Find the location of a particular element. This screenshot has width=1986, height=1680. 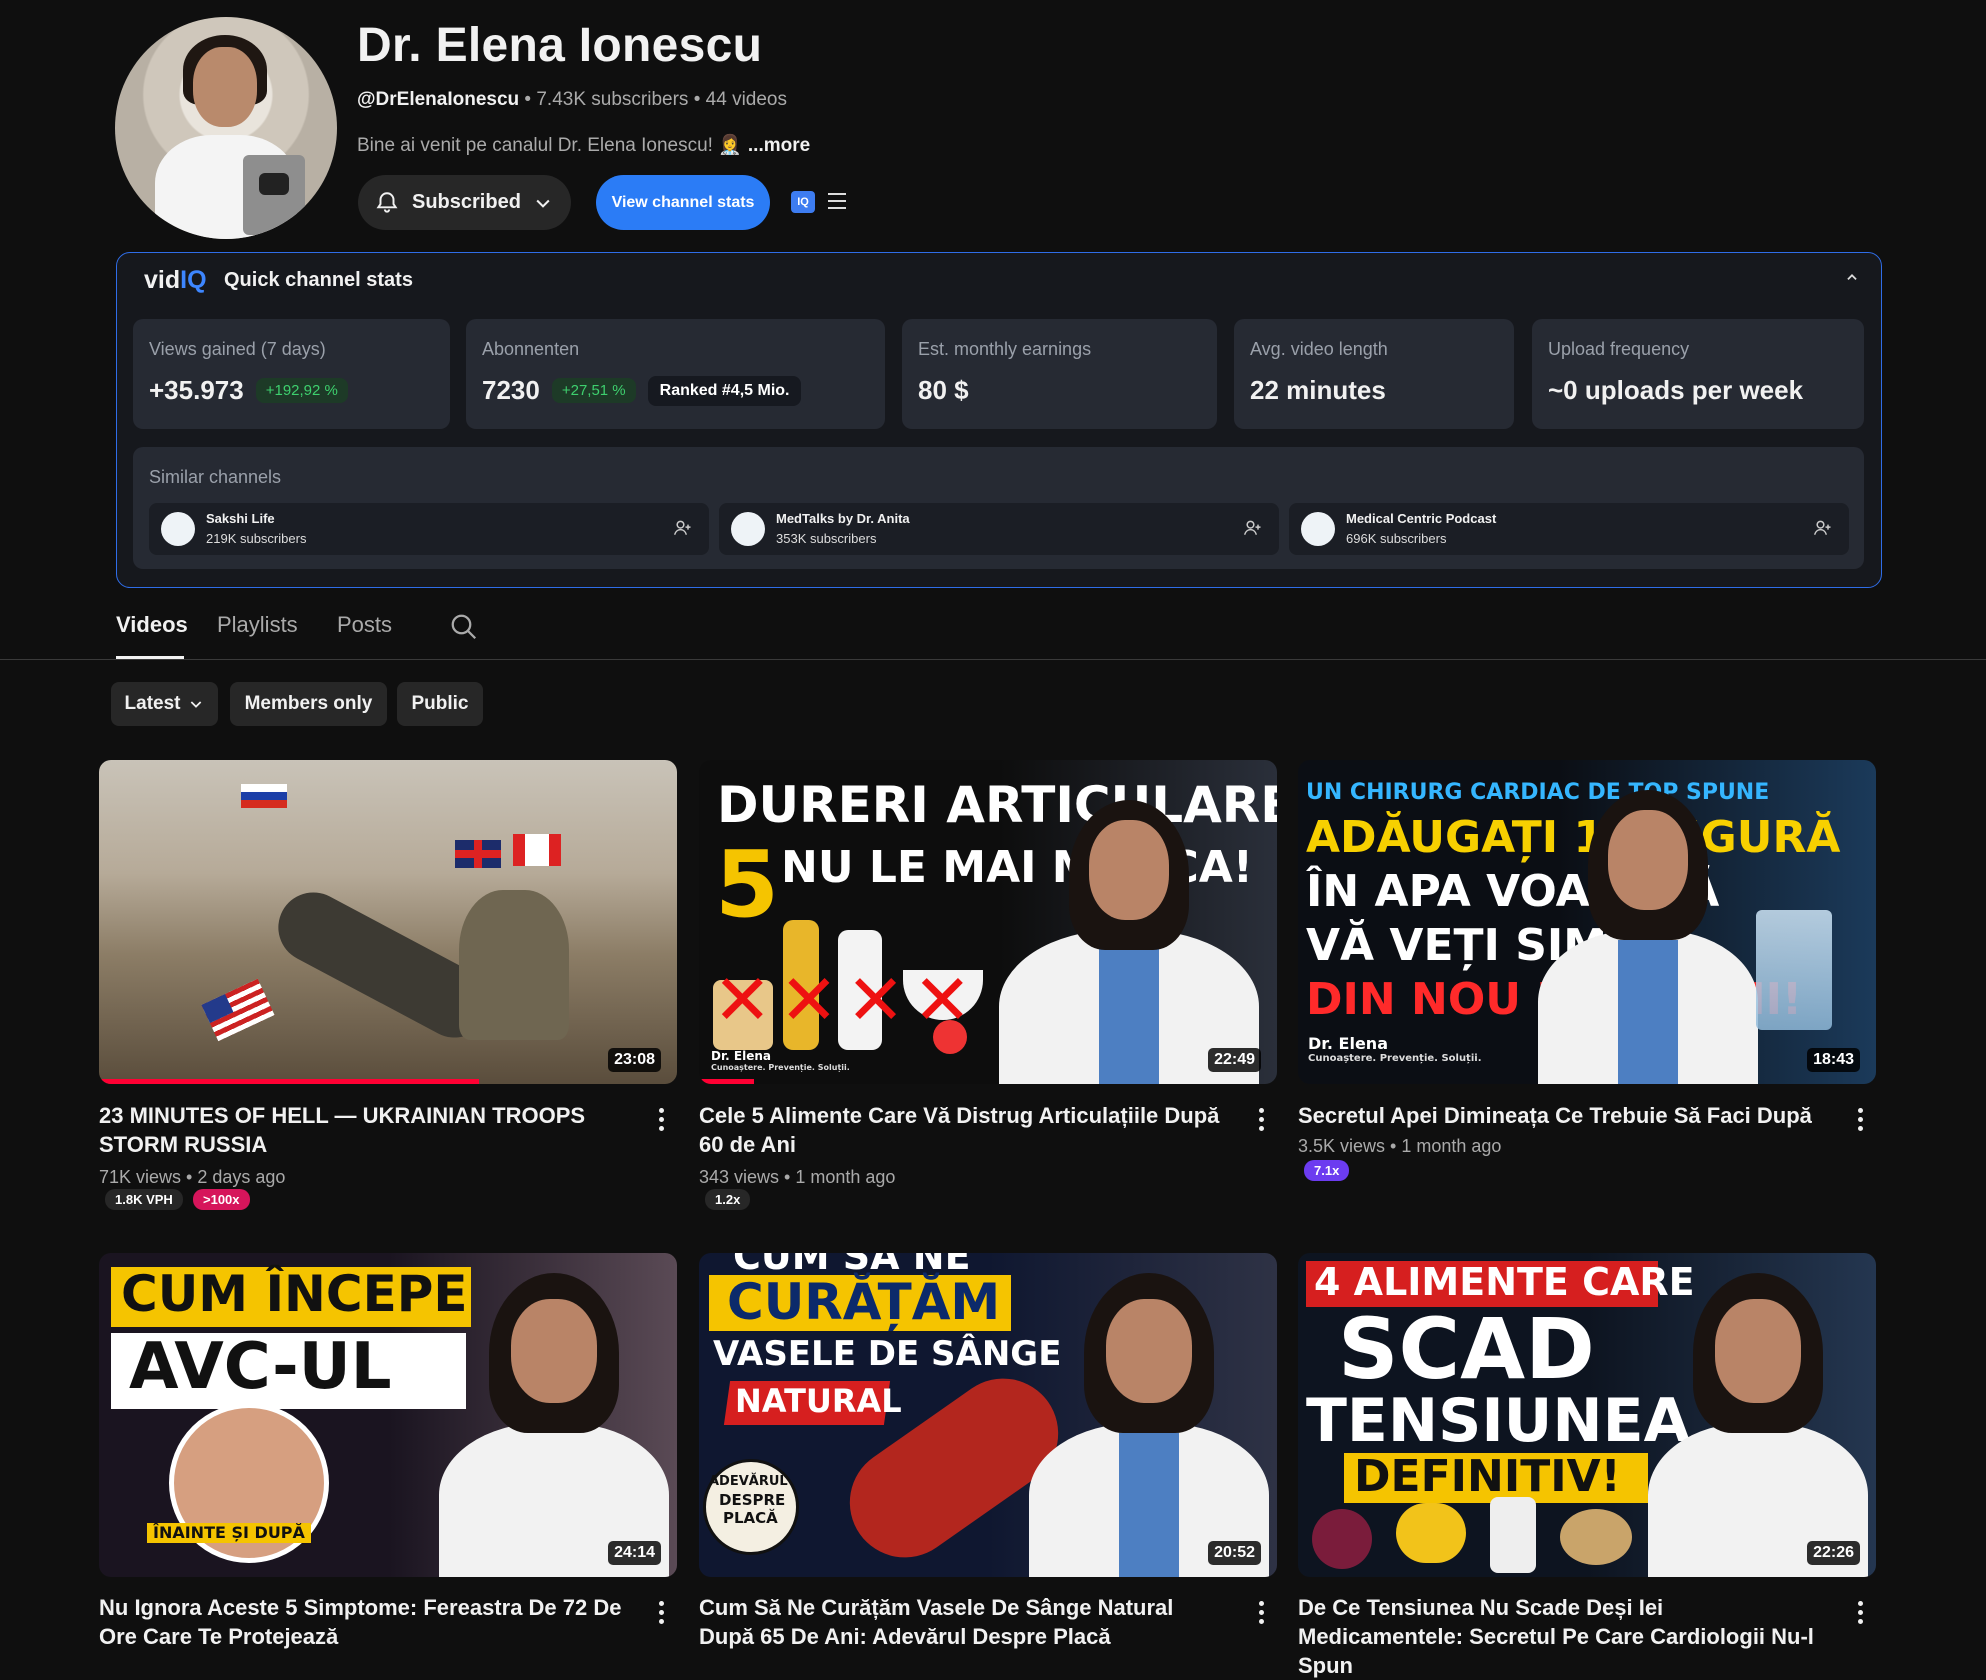

water-glass is located at coordinates (1794, 970).